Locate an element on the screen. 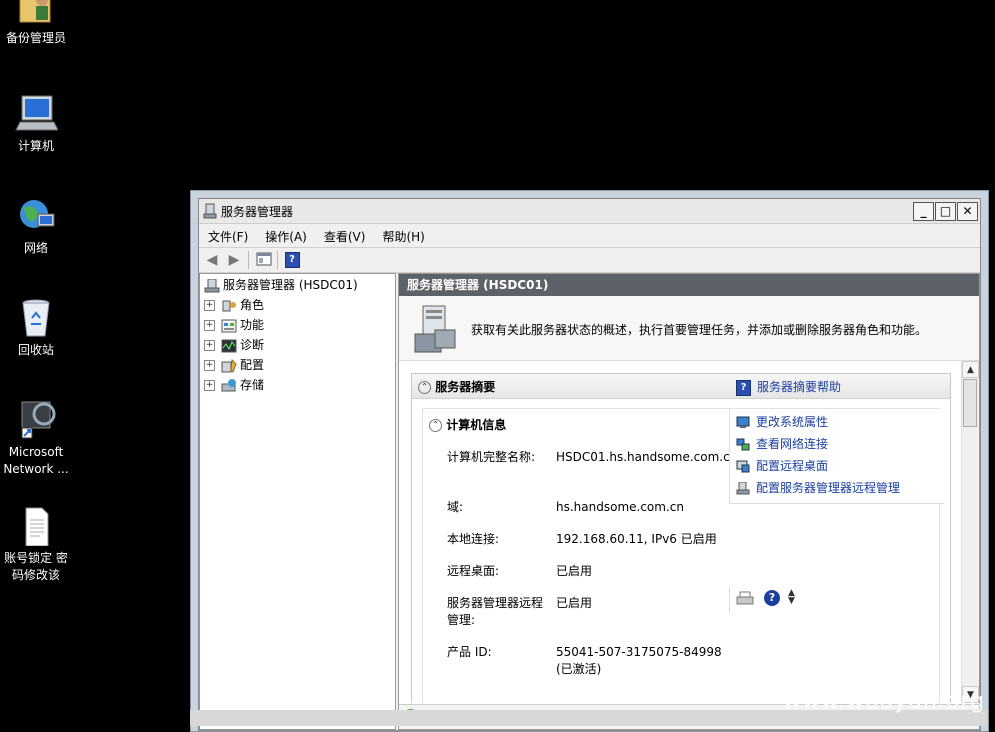 Image resolution: width=995 pixels, height=732 pixels. desktop-icon-backup-admin: 备份管理员 is located at coordinates (36, 23).